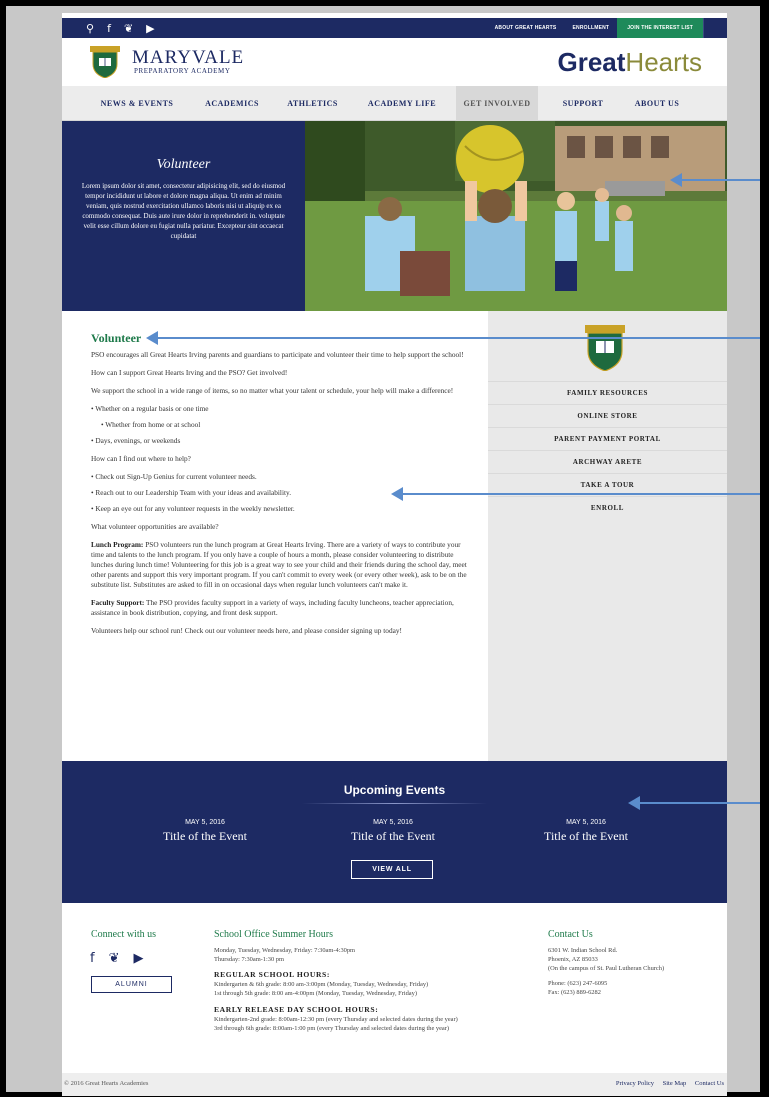 The width and height of the screenshot is (769, 1097). Describe the element at coordinates (394, 803) in the screenshot. I see `events-divider` at that location.